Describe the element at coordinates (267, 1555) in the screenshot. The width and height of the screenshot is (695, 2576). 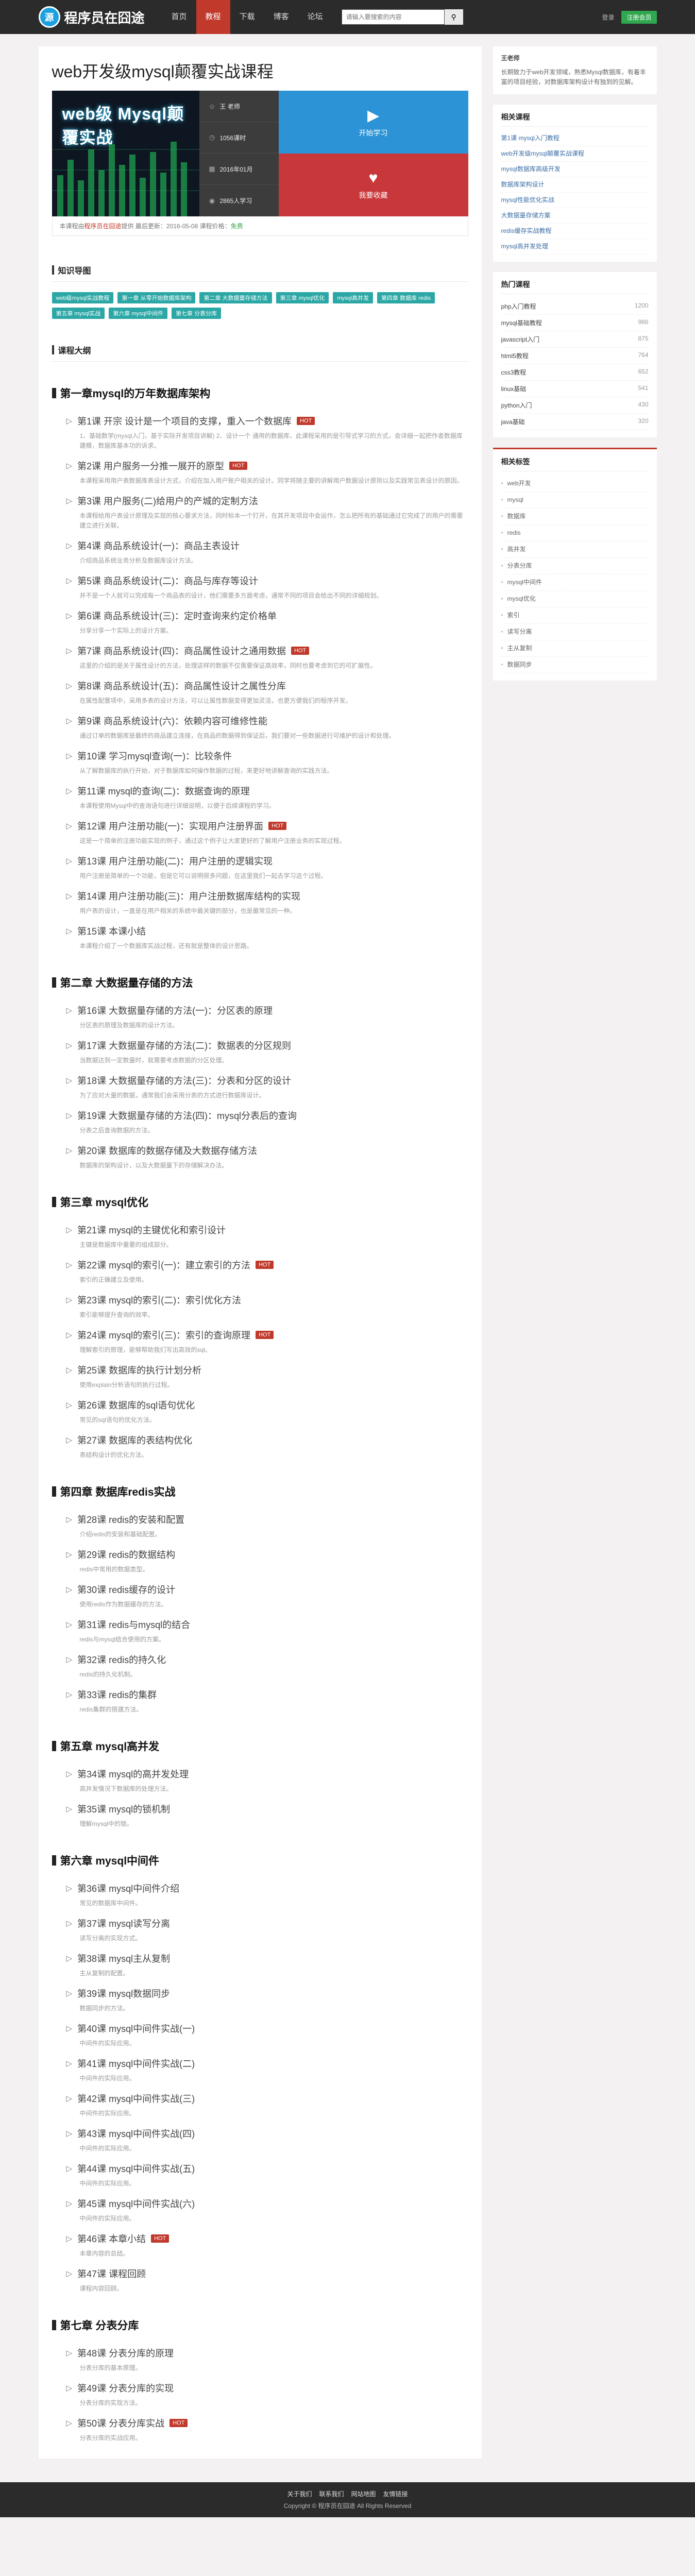
I see `lesson-title: ▷ 第29课 redis的数据结构` at that location.